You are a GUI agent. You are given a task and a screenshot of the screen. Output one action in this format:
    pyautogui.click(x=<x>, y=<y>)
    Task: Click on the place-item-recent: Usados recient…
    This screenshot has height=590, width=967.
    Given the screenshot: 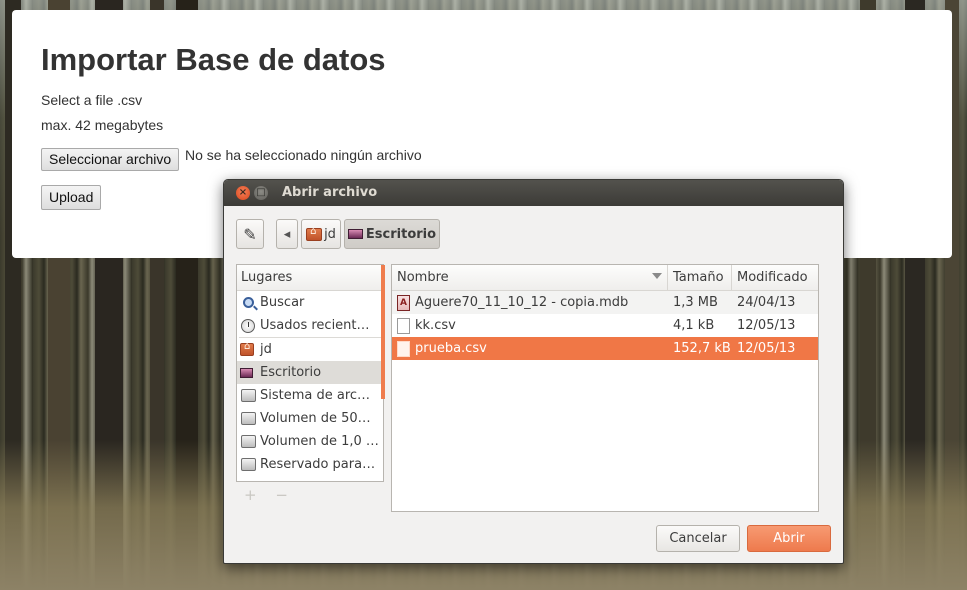 What is the action you would take?
    pyautogui.click(x=310, y=325)
    